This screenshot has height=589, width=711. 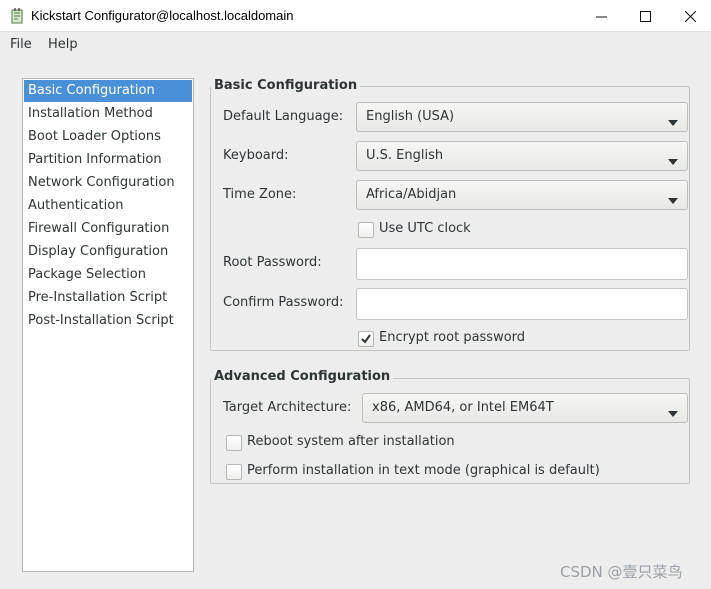 I want to click on minimize-button, so click(x=601, y=16).